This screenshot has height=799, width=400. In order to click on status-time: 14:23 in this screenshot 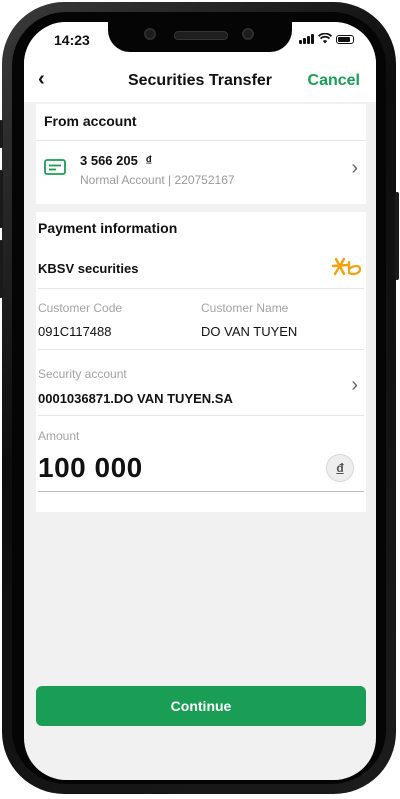, I will do `click(72, 40)`.